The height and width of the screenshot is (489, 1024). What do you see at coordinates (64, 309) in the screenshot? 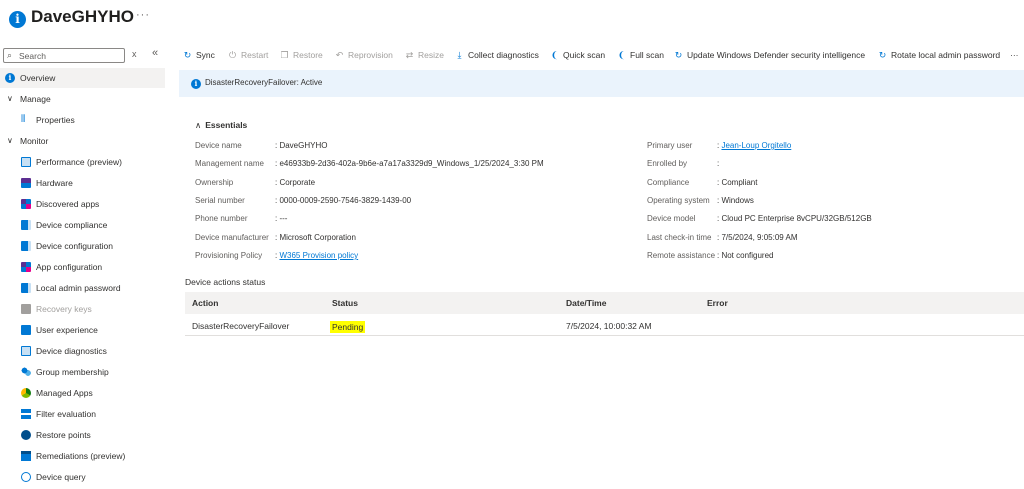
I see `sidebar-item-label: Recovery keys` at bounding box center [64, 309].